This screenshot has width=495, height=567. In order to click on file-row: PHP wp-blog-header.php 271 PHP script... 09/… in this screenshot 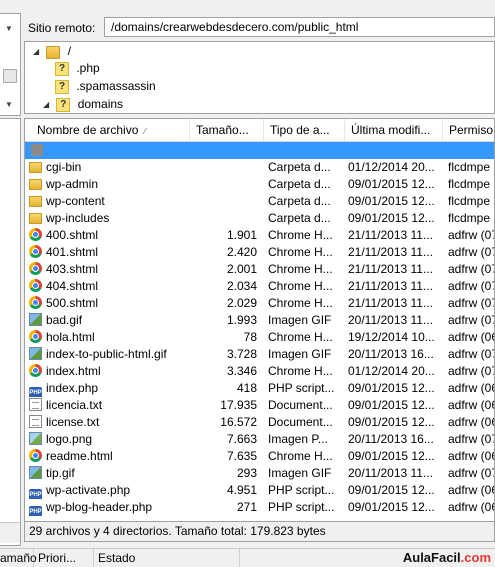, I will do `click(260, 507)`.